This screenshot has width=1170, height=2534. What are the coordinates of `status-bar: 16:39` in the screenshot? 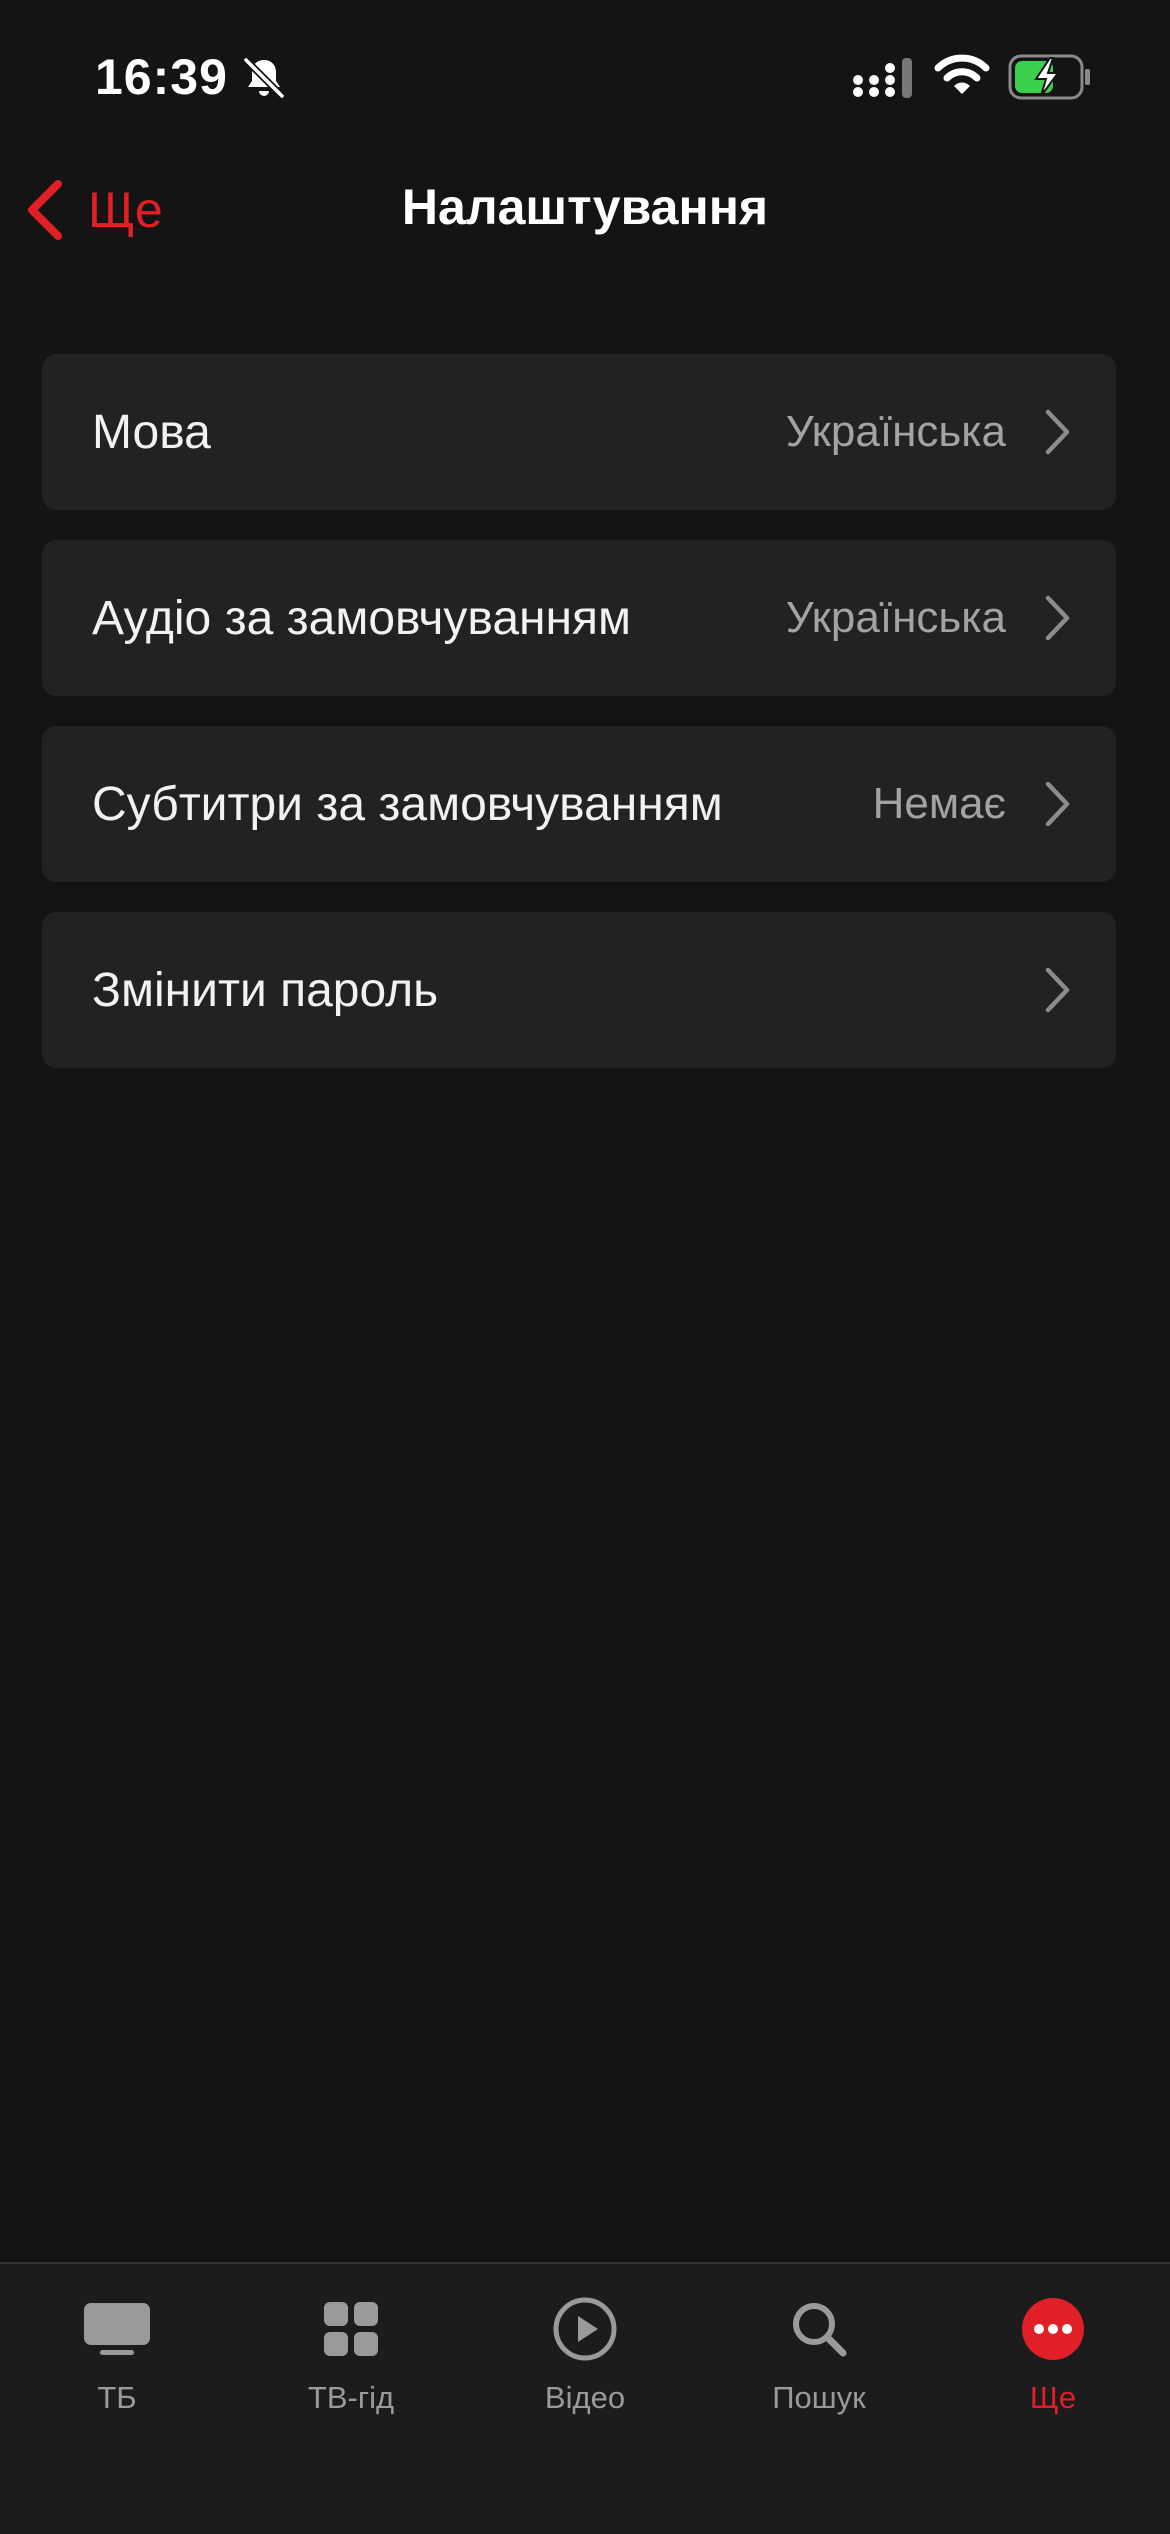 It's located at (585, 75).